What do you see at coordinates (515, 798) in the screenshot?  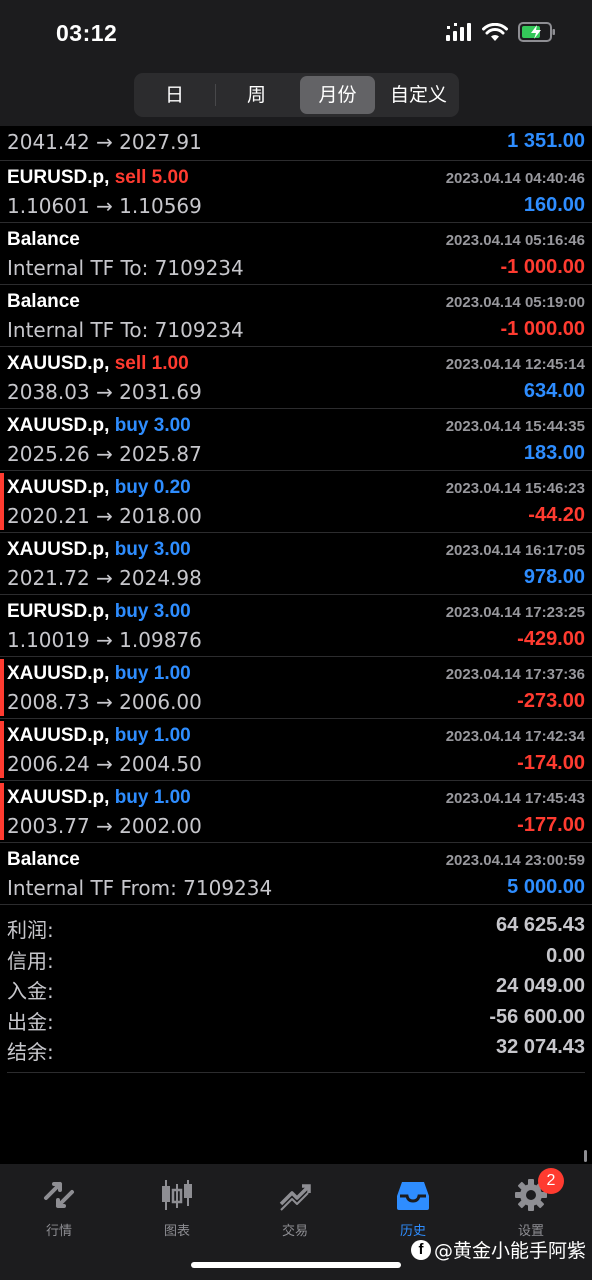 I see `deal-datetime: 2023.04.14 17:45:43` at bounding box center [515, 798].